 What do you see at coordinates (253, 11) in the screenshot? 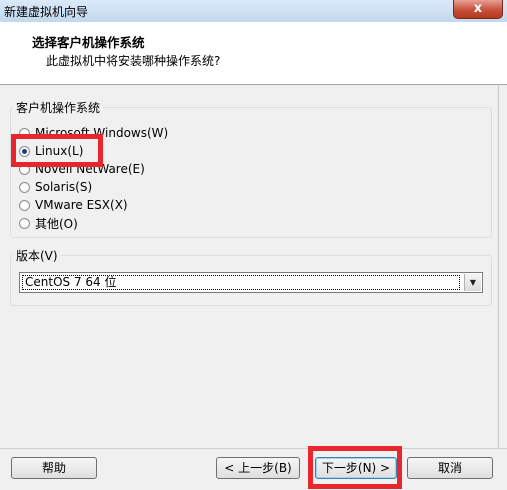
I see `title-bar: 新建虚拟机向导 x` at bounding box center [253, 11].